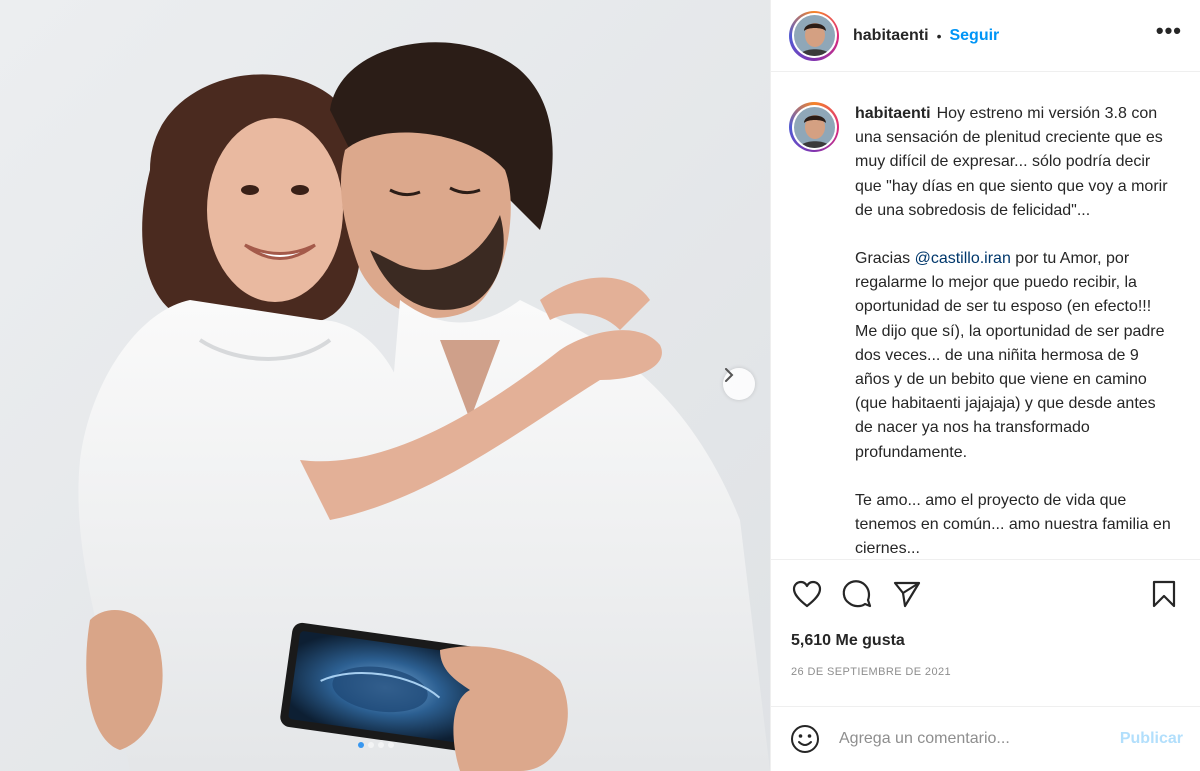 This screenshot has height=771, width=1200. Describe the element at coordinates (893, 113) in the screenshot. I see `caption-username: habitaenti` at that location.